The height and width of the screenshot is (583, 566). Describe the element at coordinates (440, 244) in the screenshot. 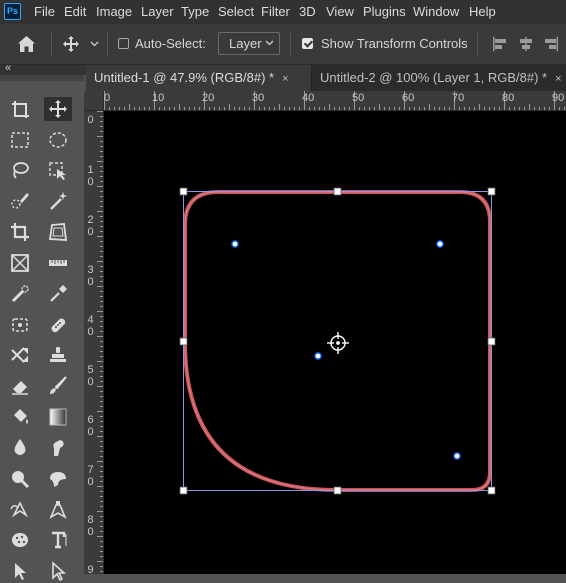

I see `corner-radius-widget-top-right` at that location.